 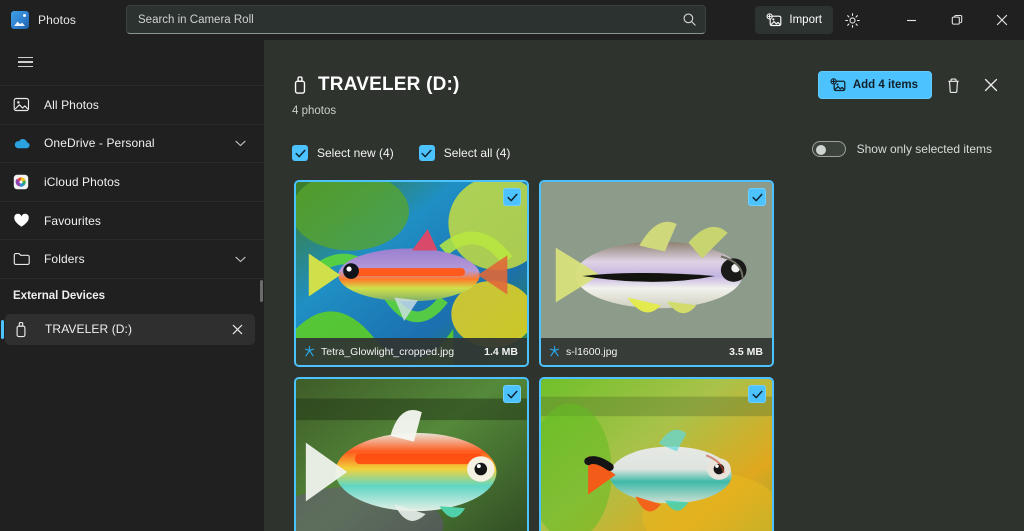 What do you see at coordinates (132, 181) in the screenshot?
I see `sidebar-item-icloud-photos: iCloud Photos` at bounding box center [132, 181].